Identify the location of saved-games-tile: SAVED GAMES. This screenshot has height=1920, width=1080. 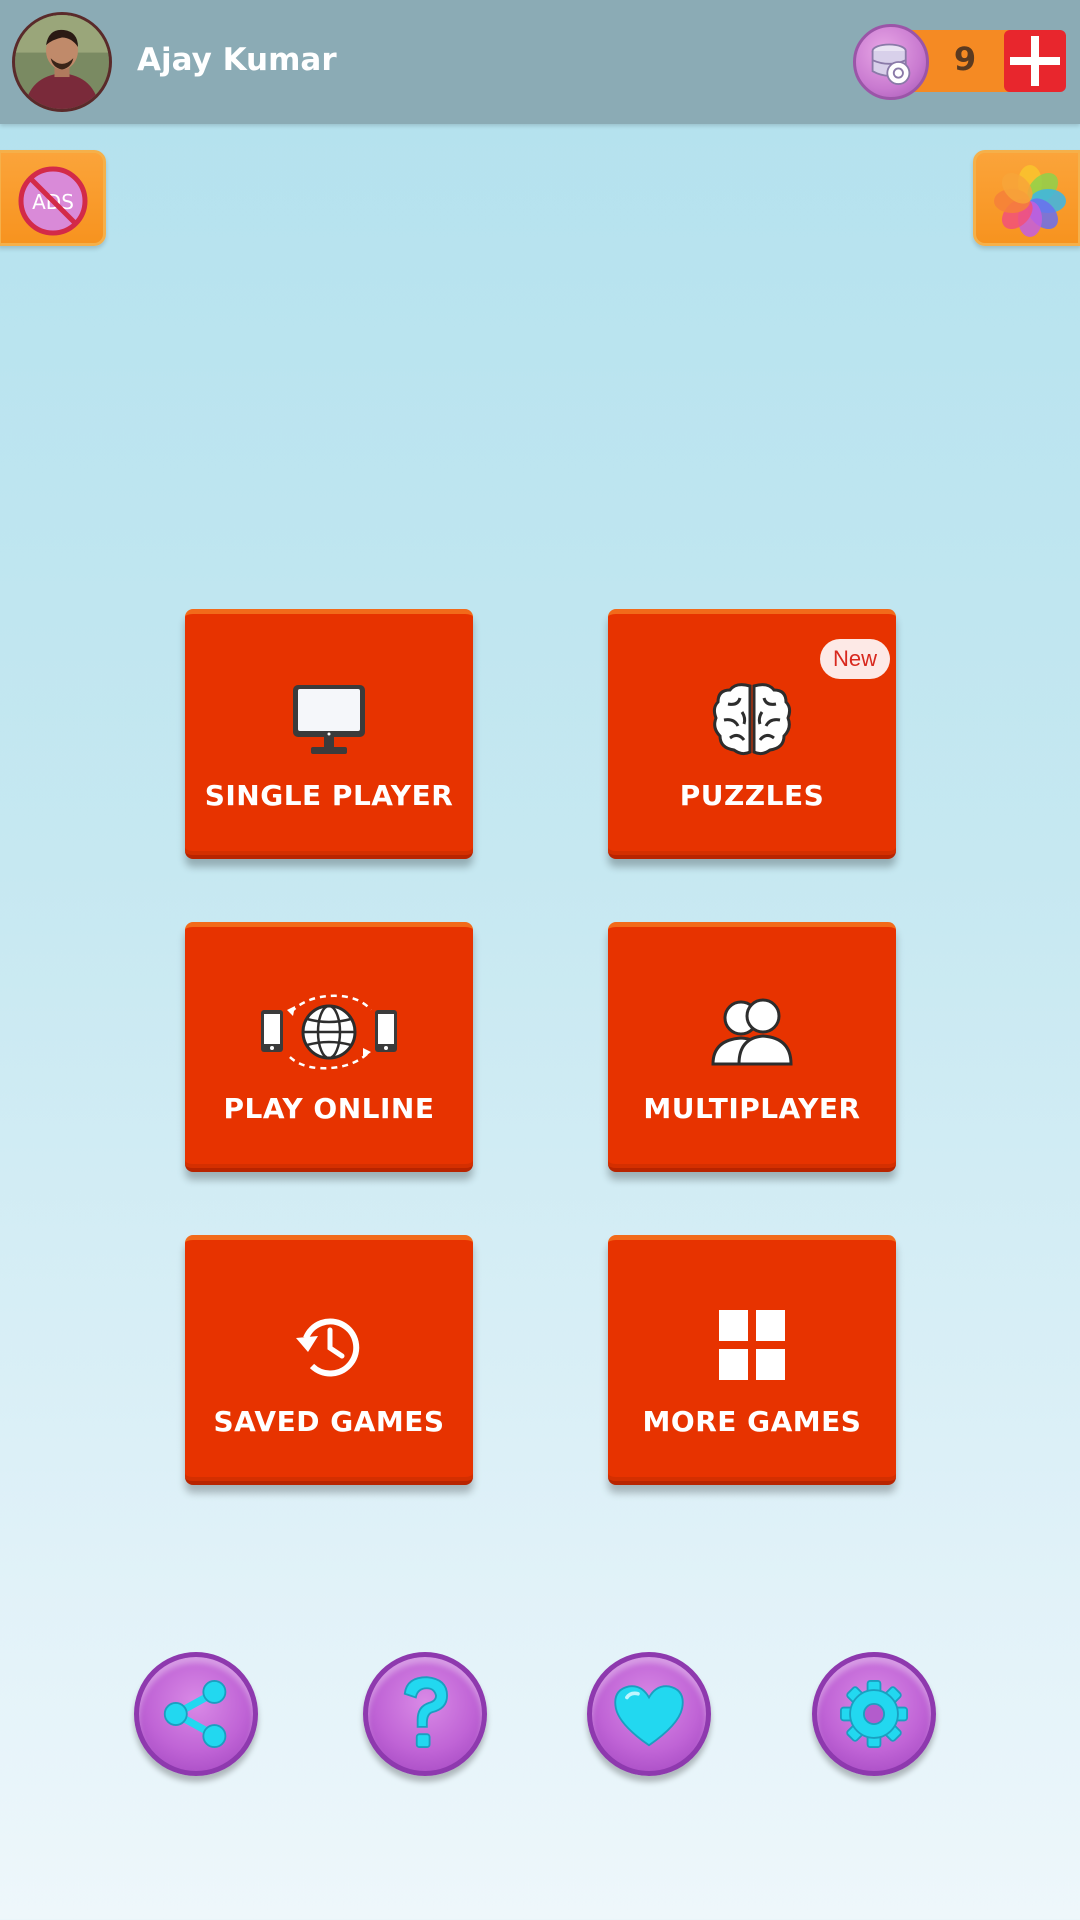
(329, 1360).